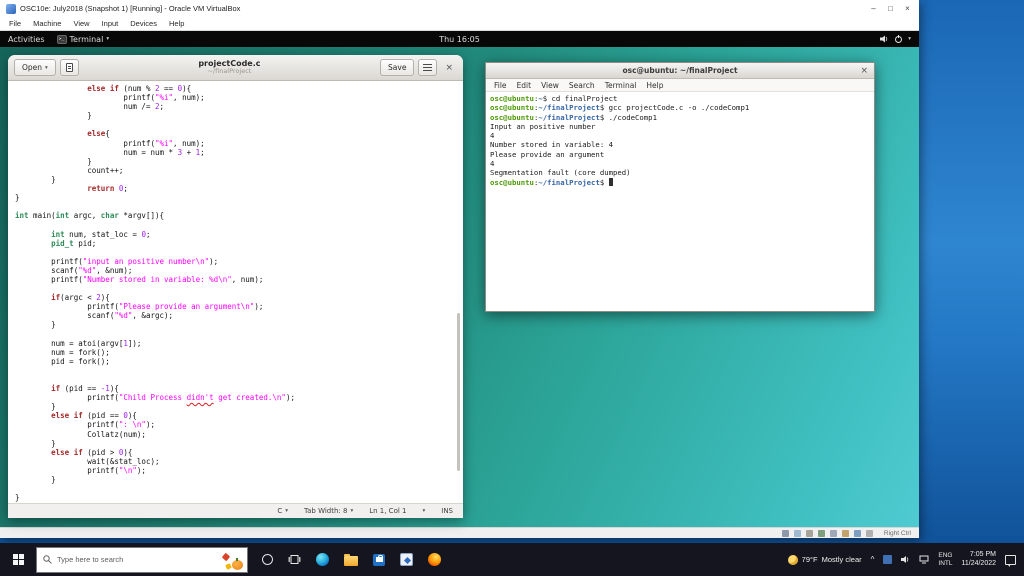 Image resolution: width=1024 pixels, height=576 pixels. What do you see at coordinates (121, 425) in the screenshot?
I see `code-line: printf(": \n");` at bounding box center [121, 425].